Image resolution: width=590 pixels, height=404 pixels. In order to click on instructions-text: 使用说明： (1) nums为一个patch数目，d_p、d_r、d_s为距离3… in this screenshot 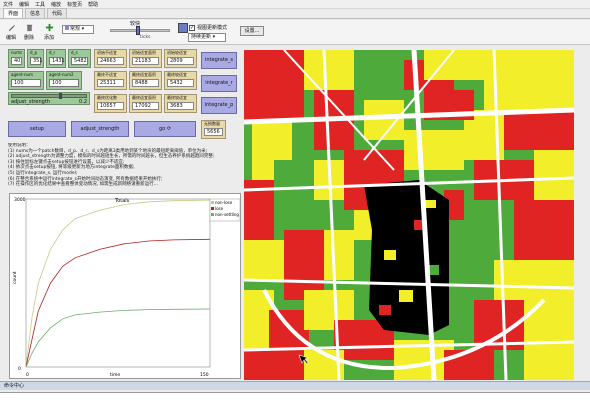, I will do `click(111, 165)`.